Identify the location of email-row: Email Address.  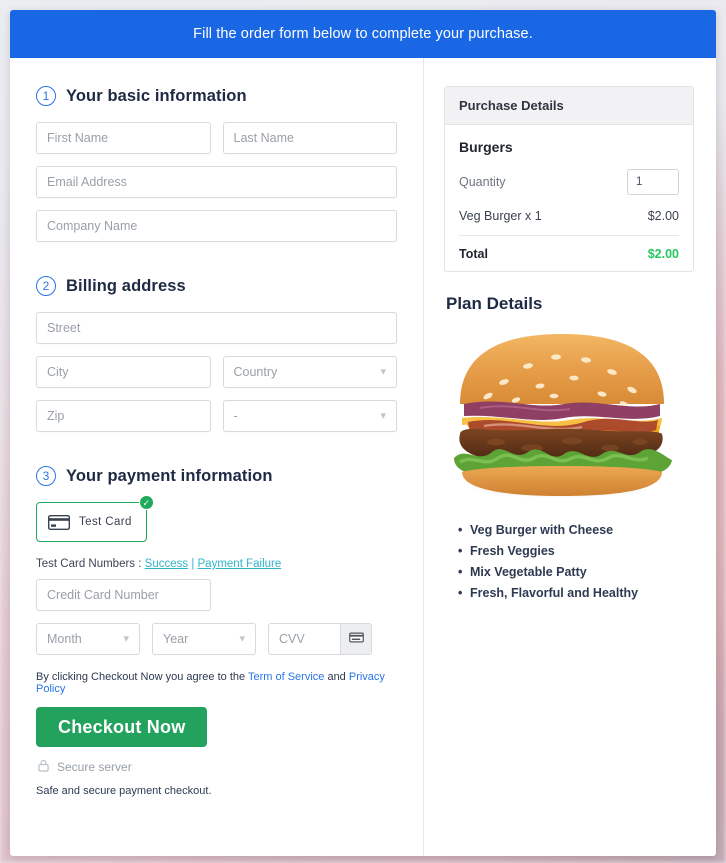
(216, 182).